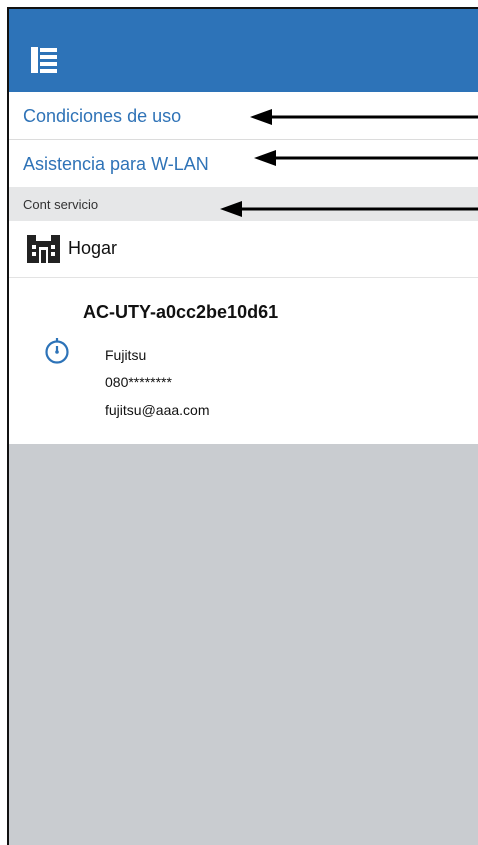 Image resolution: width=478 pixels, height=845 pixels. I want to click on menu-icon, so click(45, 60).